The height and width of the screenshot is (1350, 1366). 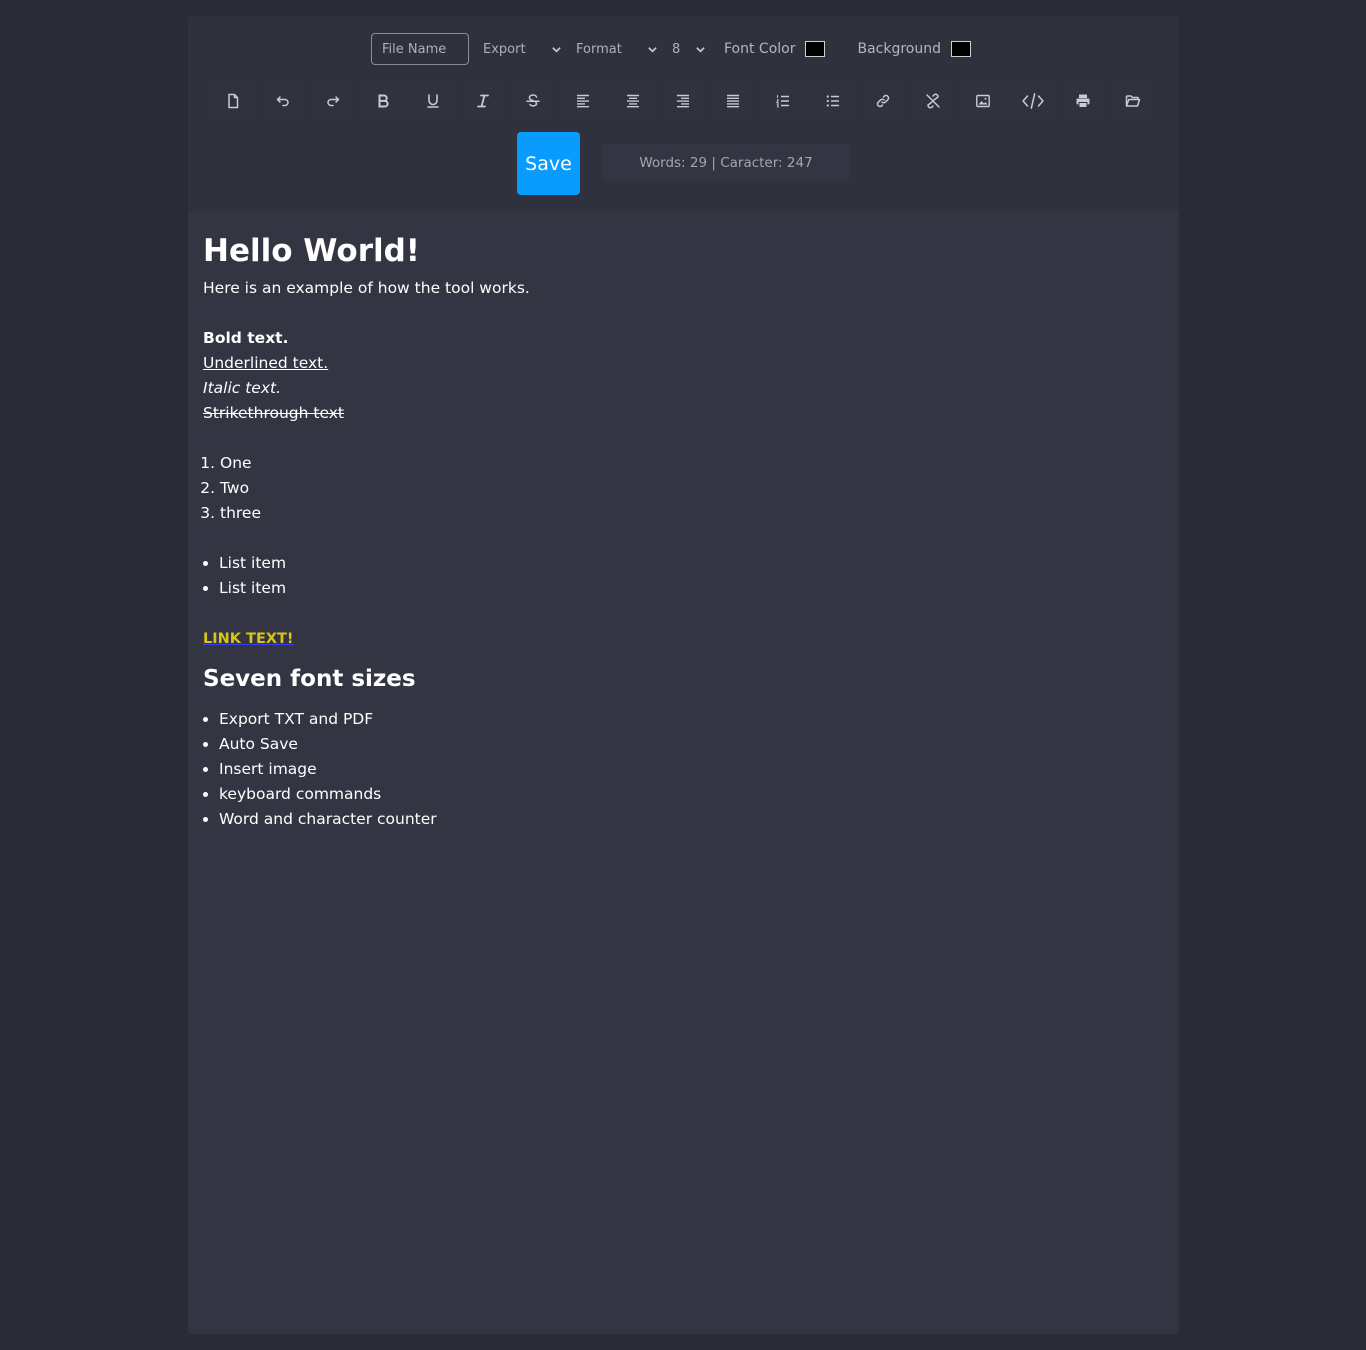 What do you see at coordinates (691, 488) in the screenshot?
I see `list-item: Two` at bounding box center [691, 488].